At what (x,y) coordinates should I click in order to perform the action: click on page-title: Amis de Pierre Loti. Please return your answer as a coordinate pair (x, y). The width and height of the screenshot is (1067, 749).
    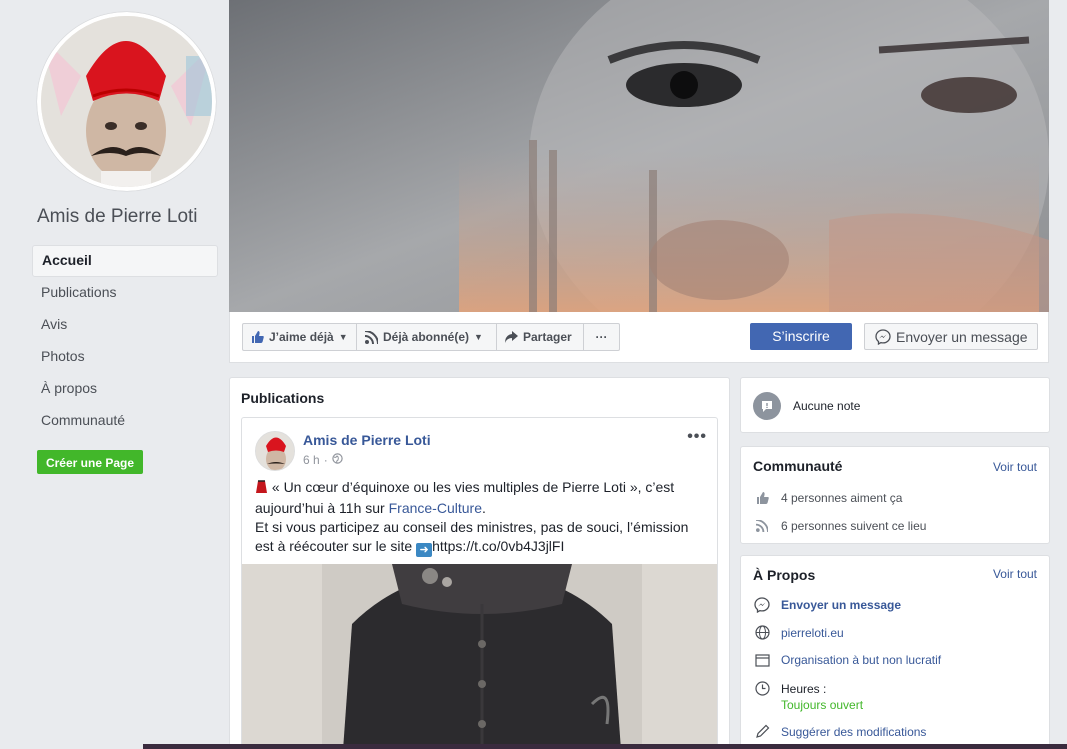
    Looking at the image, I should click on (117, 216).